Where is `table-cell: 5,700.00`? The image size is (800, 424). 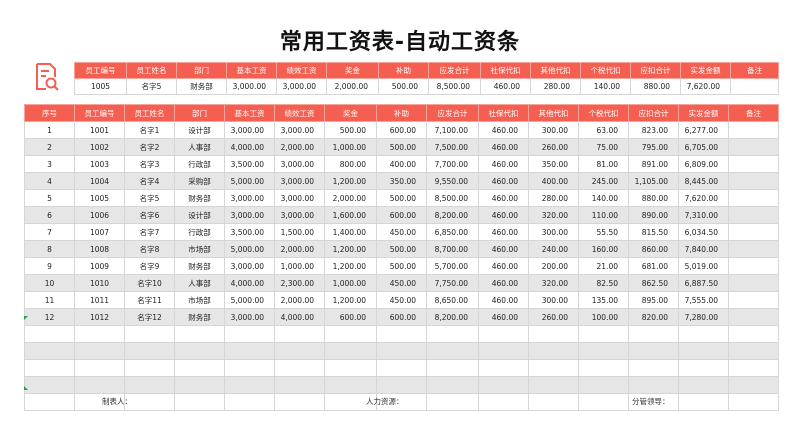
table-cell: 5,700.00 is located at coordinates (452, 266).